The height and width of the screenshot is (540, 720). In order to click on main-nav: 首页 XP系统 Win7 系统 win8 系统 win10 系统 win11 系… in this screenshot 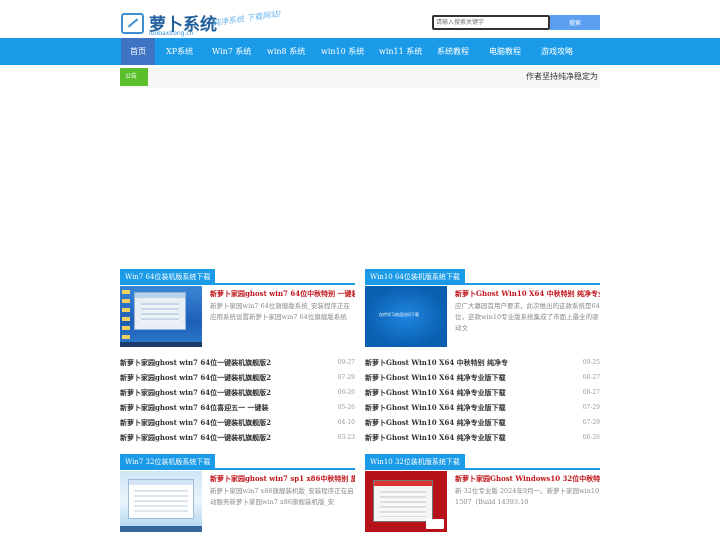, I will do `click(360, 51)`.